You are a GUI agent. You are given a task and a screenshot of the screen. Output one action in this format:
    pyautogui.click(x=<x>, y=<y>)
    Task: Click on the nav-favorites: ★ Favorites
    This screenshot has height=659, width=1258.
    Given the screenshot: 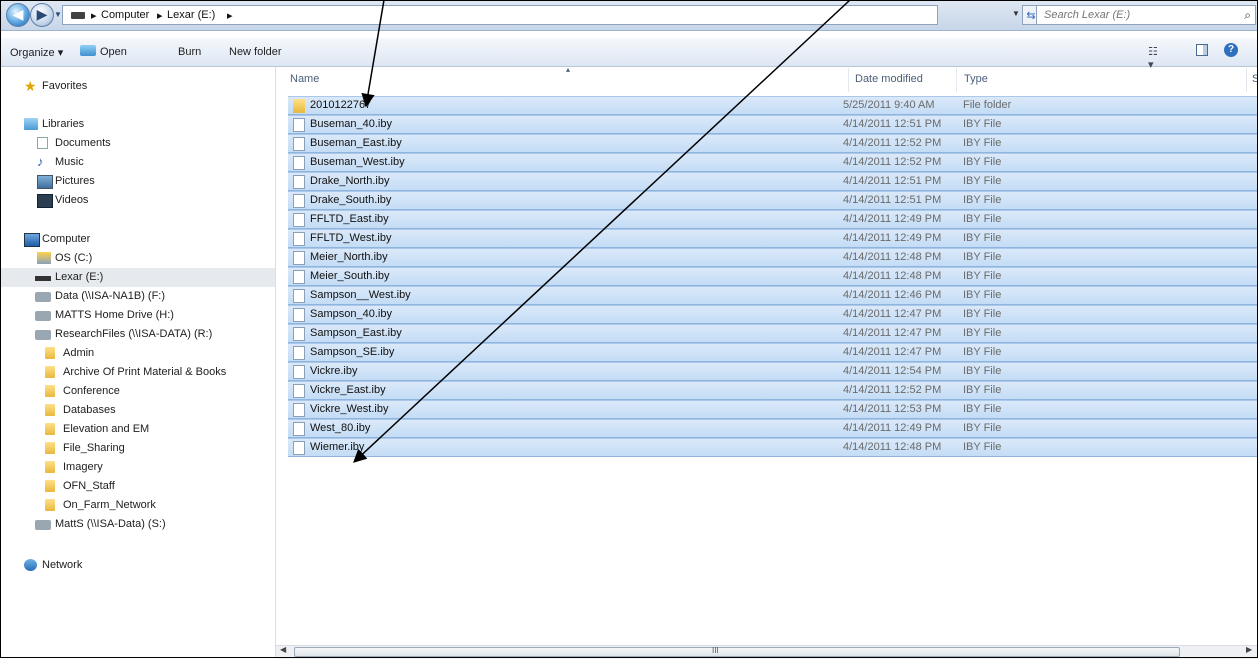 What is the action you would take?
    pyautogui.click(x=137, y=86)
    